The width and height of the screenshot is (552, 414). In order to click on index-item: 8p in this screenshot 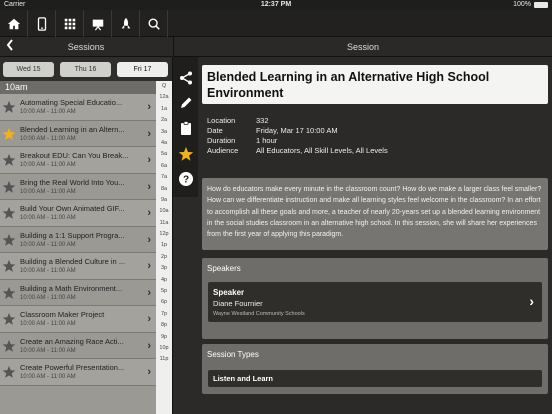, I will do `click(164, 325)`.